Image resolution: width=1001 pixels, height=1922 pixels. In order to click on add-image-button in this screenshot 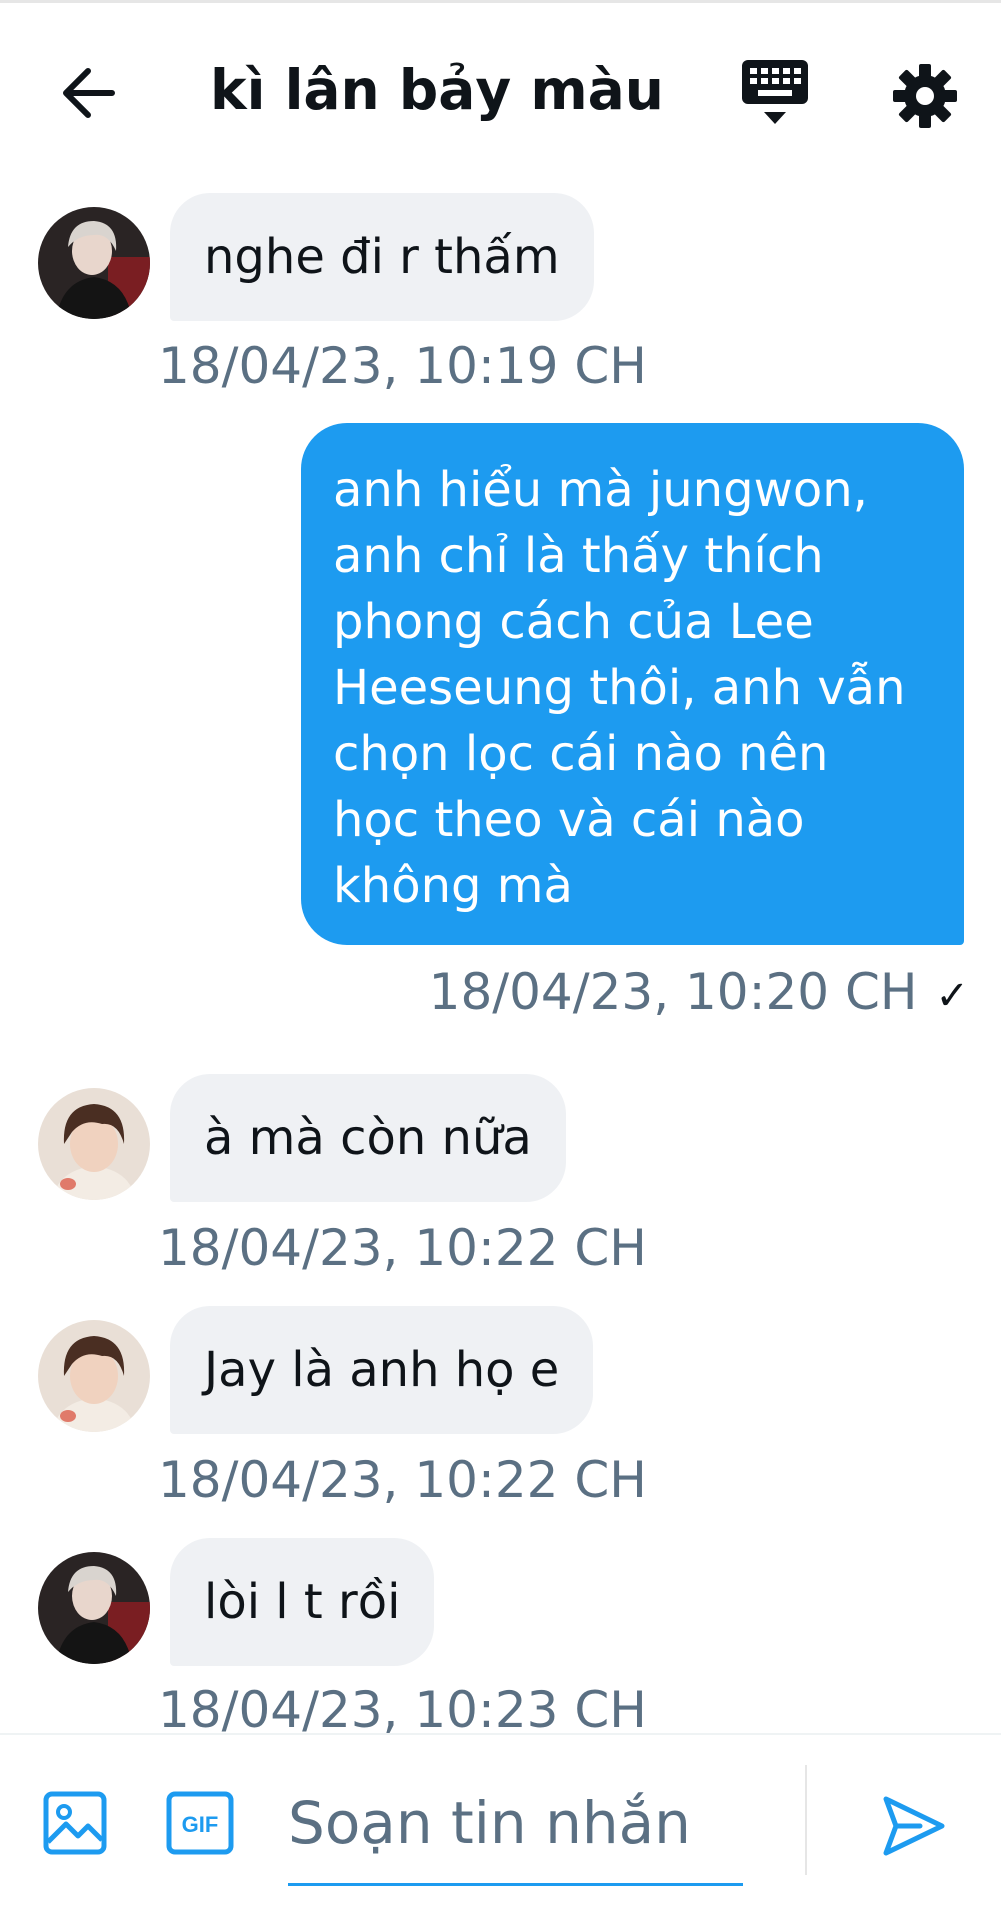, I will do `click(75, 1823)`.